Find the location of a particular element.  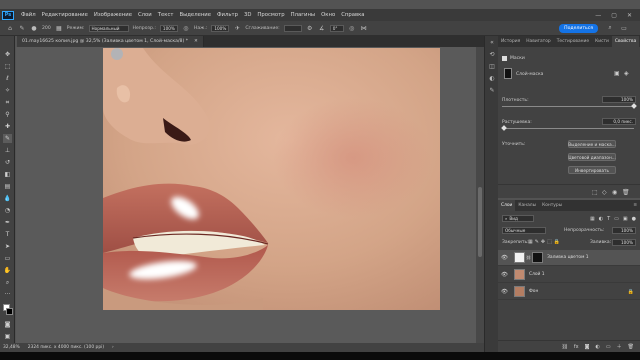

tab-layers: Слои is located at coordinates (507, 205).